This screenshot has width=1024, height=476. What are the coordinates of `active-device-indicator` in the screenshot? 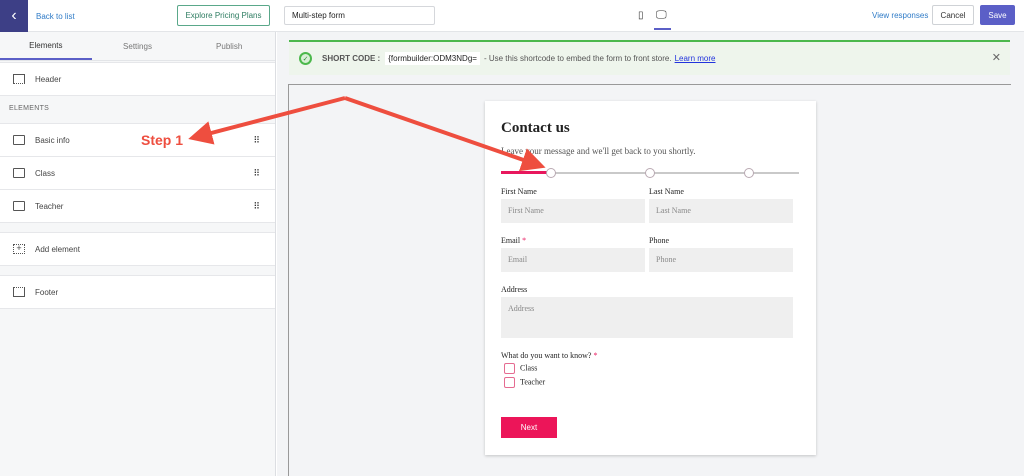 It's located at (662, 29).